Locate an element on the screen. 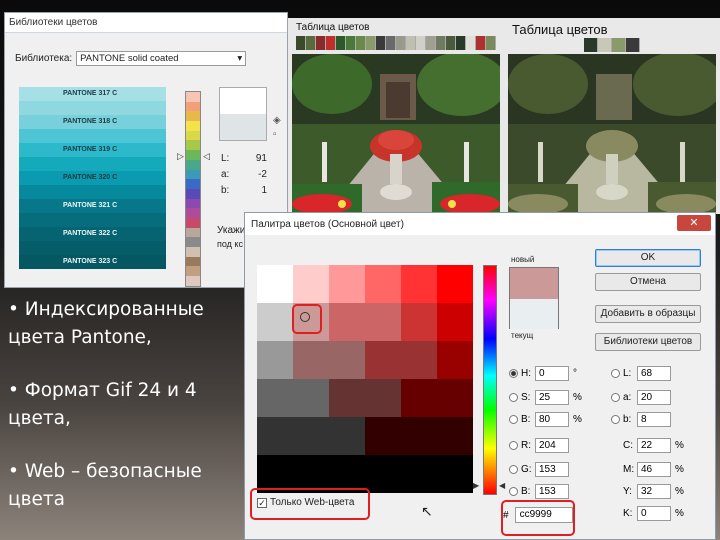 The height and width of the screenshot is (540, 720). library-label: Библиотека: is located at coordinates (44, 58).